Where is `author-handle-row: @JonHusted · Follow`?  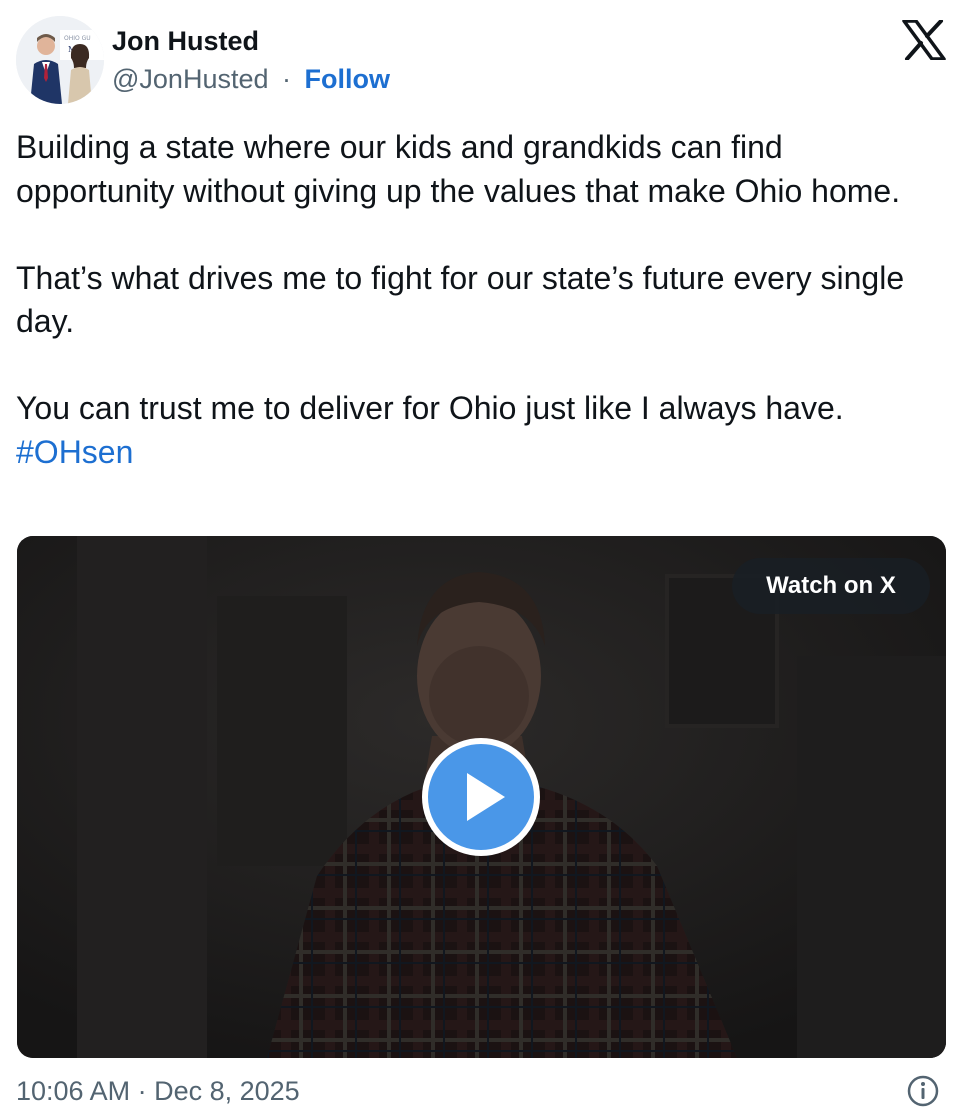 author-handle-row: @JonHusted · Follow is located at coordinates (251, 79).